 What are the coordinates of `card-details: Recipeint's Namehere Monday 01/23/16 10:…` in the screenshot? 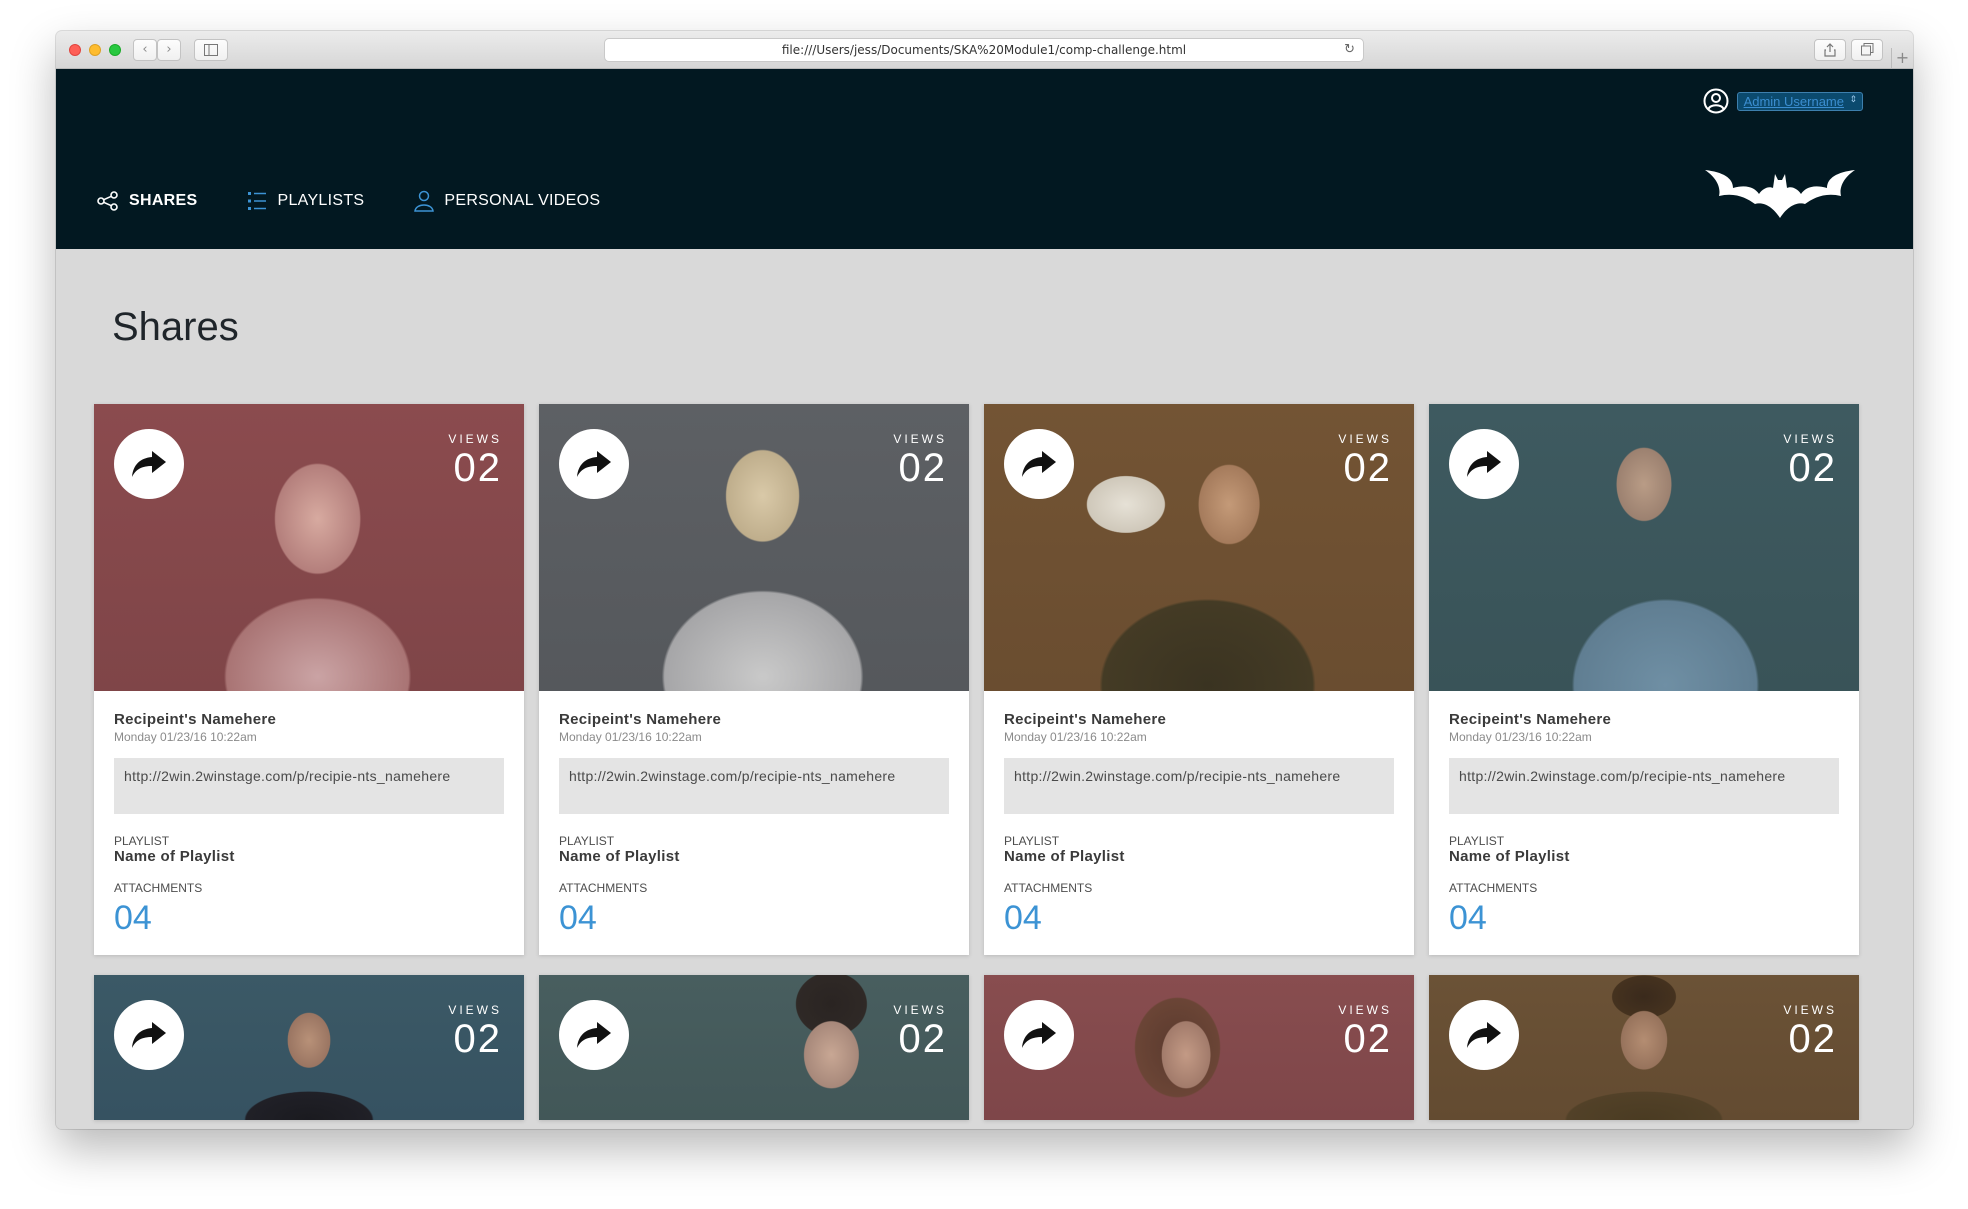 It's located at (1644, 823).